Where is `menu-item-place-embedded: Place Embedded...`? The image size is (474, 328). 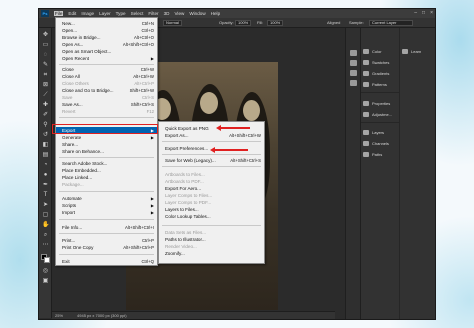 menu-item-place-embedded: Place Embedded... is located at coordinates (106, 170).